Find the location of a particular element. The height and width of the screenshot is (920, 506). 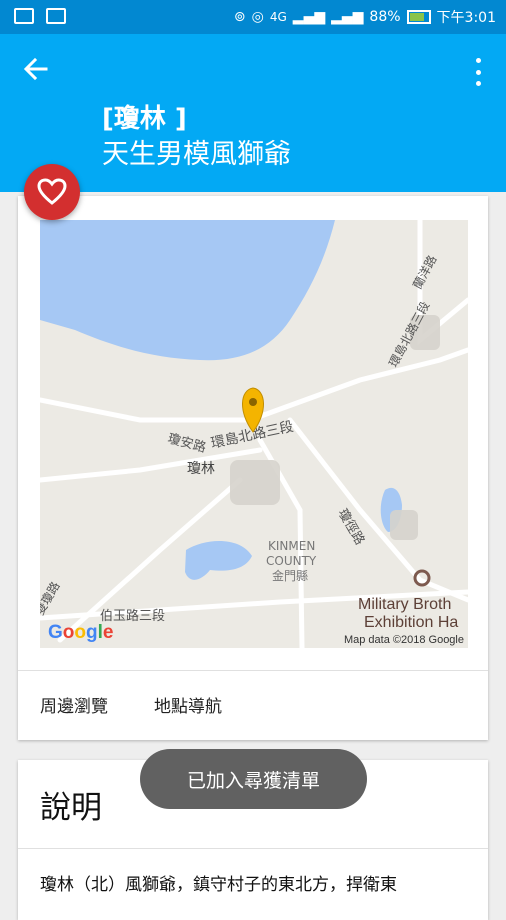

page-title: 天生男模風獅爺 is located at coordinates (196, 154).